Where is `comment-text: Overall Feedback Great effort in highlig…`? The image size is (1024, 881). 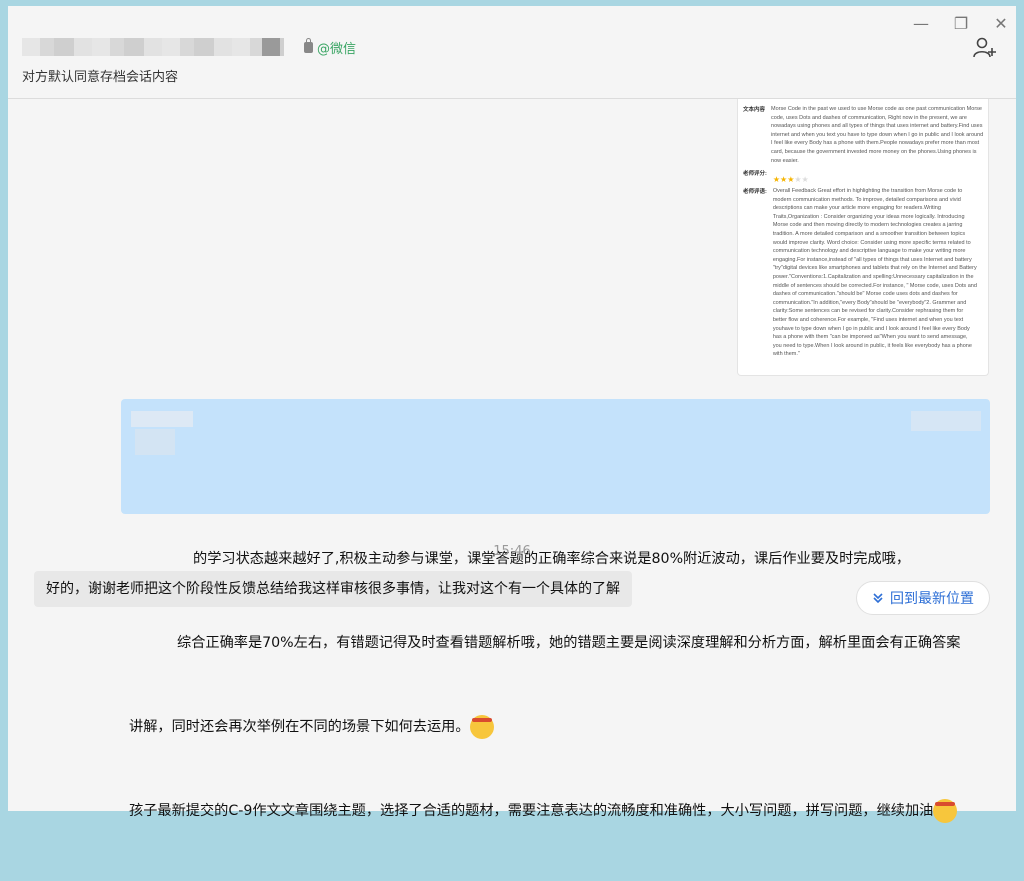 comment-text: Overall Feedback Great effort in highlig… is located at coordinates (874, 273).